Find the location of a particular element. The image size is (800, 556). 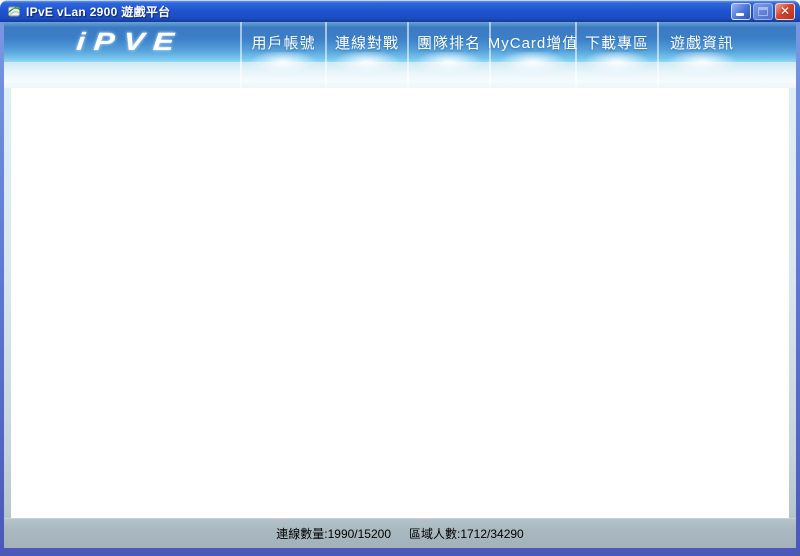

app-icon is located at coordinates (14, 11).